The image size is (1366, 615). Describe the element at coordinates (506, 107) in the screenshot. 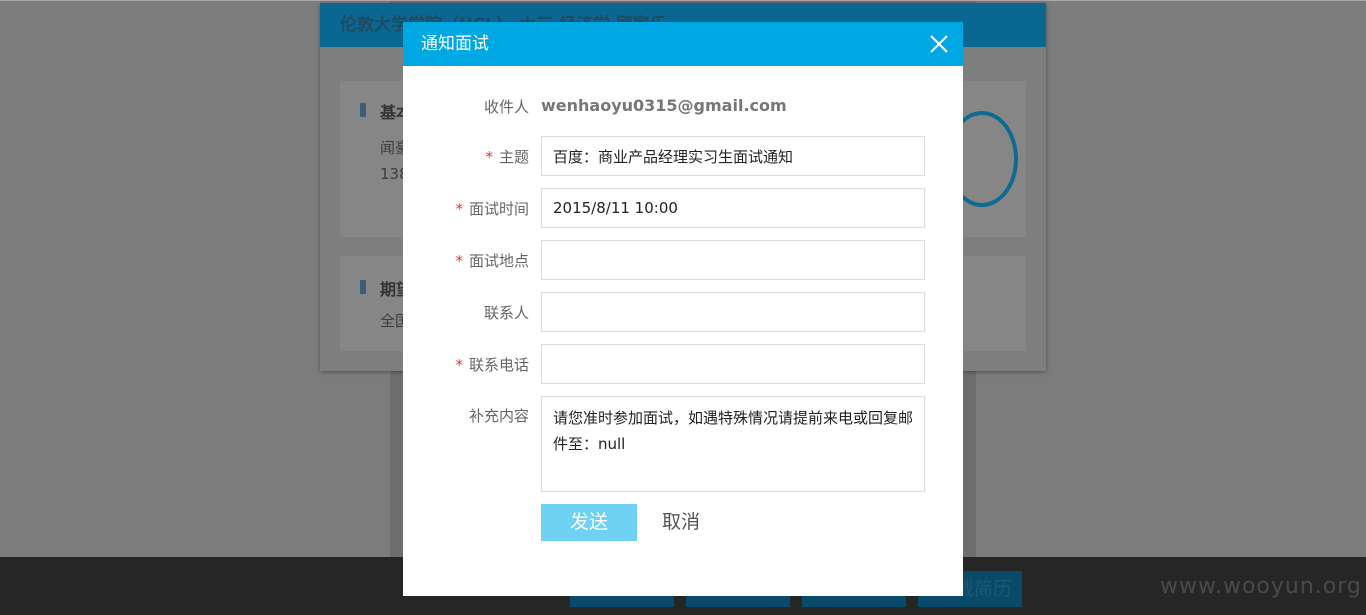

I see `recipient-label: 收件人` at that location.